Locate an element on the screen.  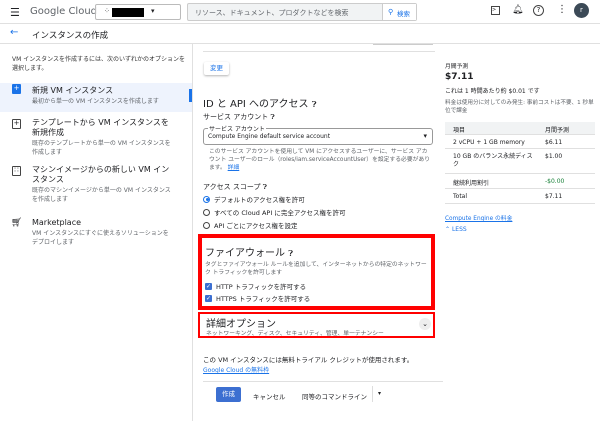
pricing-table-header: 項目 月間予測 is located at coordinates (520, 128).